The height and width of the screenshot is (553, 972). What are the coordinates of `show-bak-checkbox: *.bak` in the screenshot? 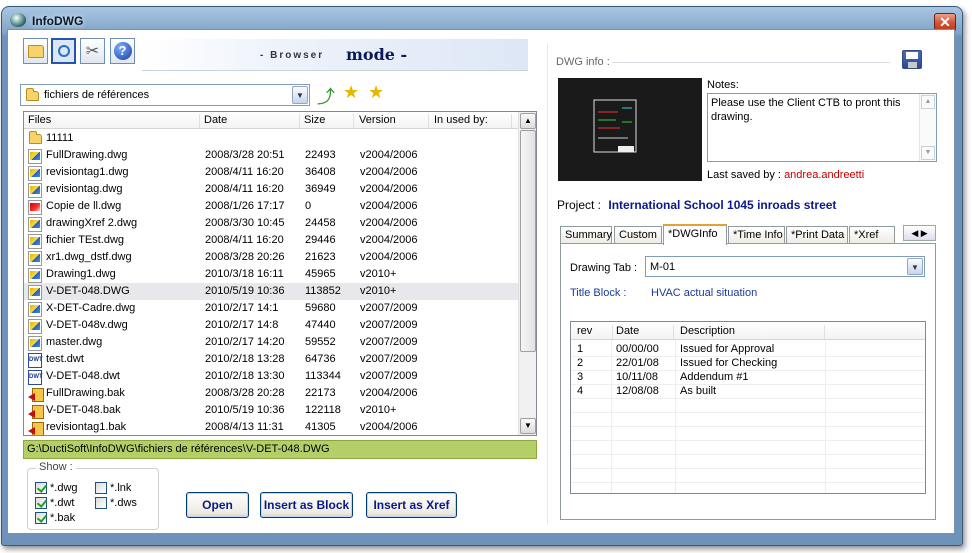 It's located at (55, 518).